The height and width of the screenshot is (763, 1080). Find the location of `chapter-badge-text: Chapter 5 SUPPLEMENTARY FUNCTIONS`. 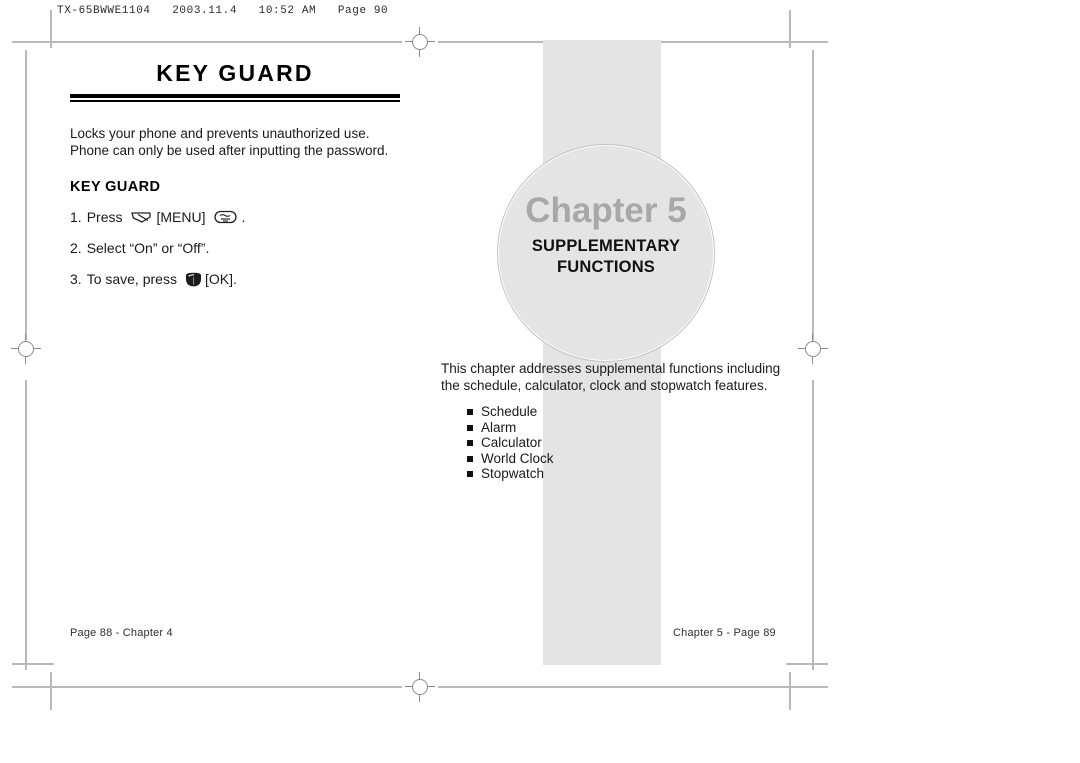

chapter-badge-text: Chapter 5 SUPPLEMENTARY FUNCTIONS is located at coordinates (606, 234).